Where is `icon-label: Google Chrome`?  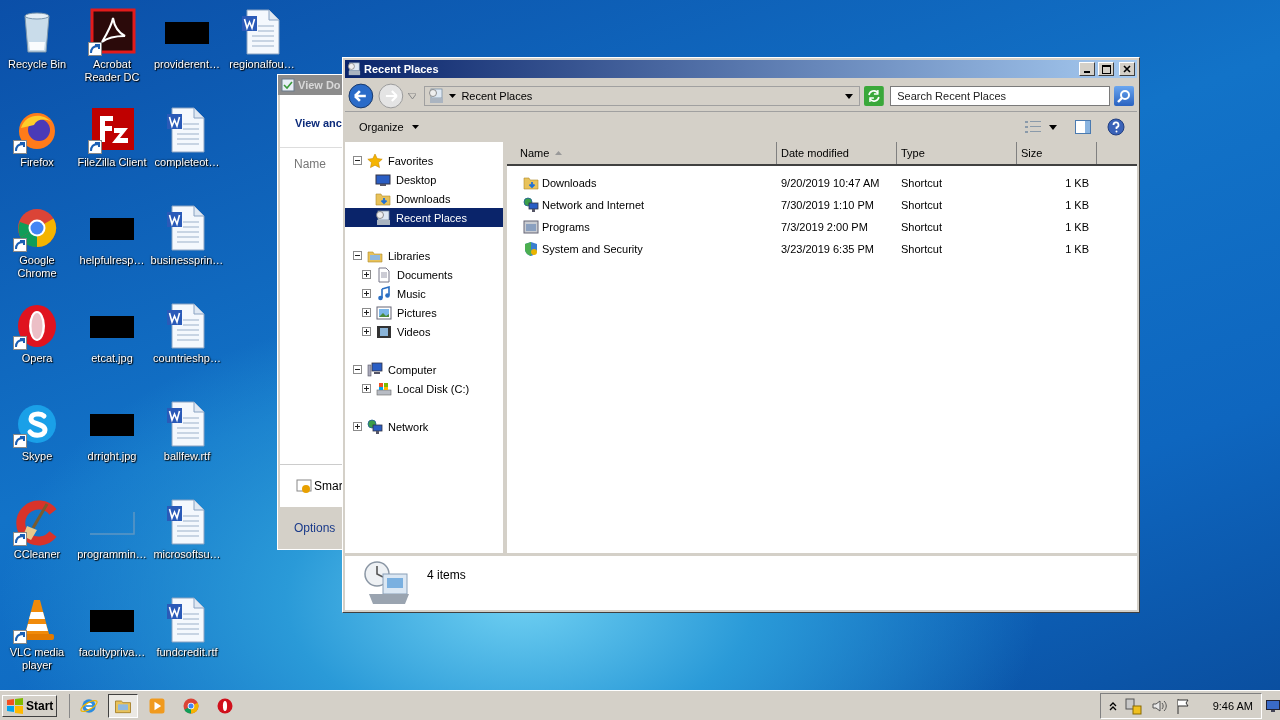 icon-label: Google Chrome is located at coordinates (37, 267).